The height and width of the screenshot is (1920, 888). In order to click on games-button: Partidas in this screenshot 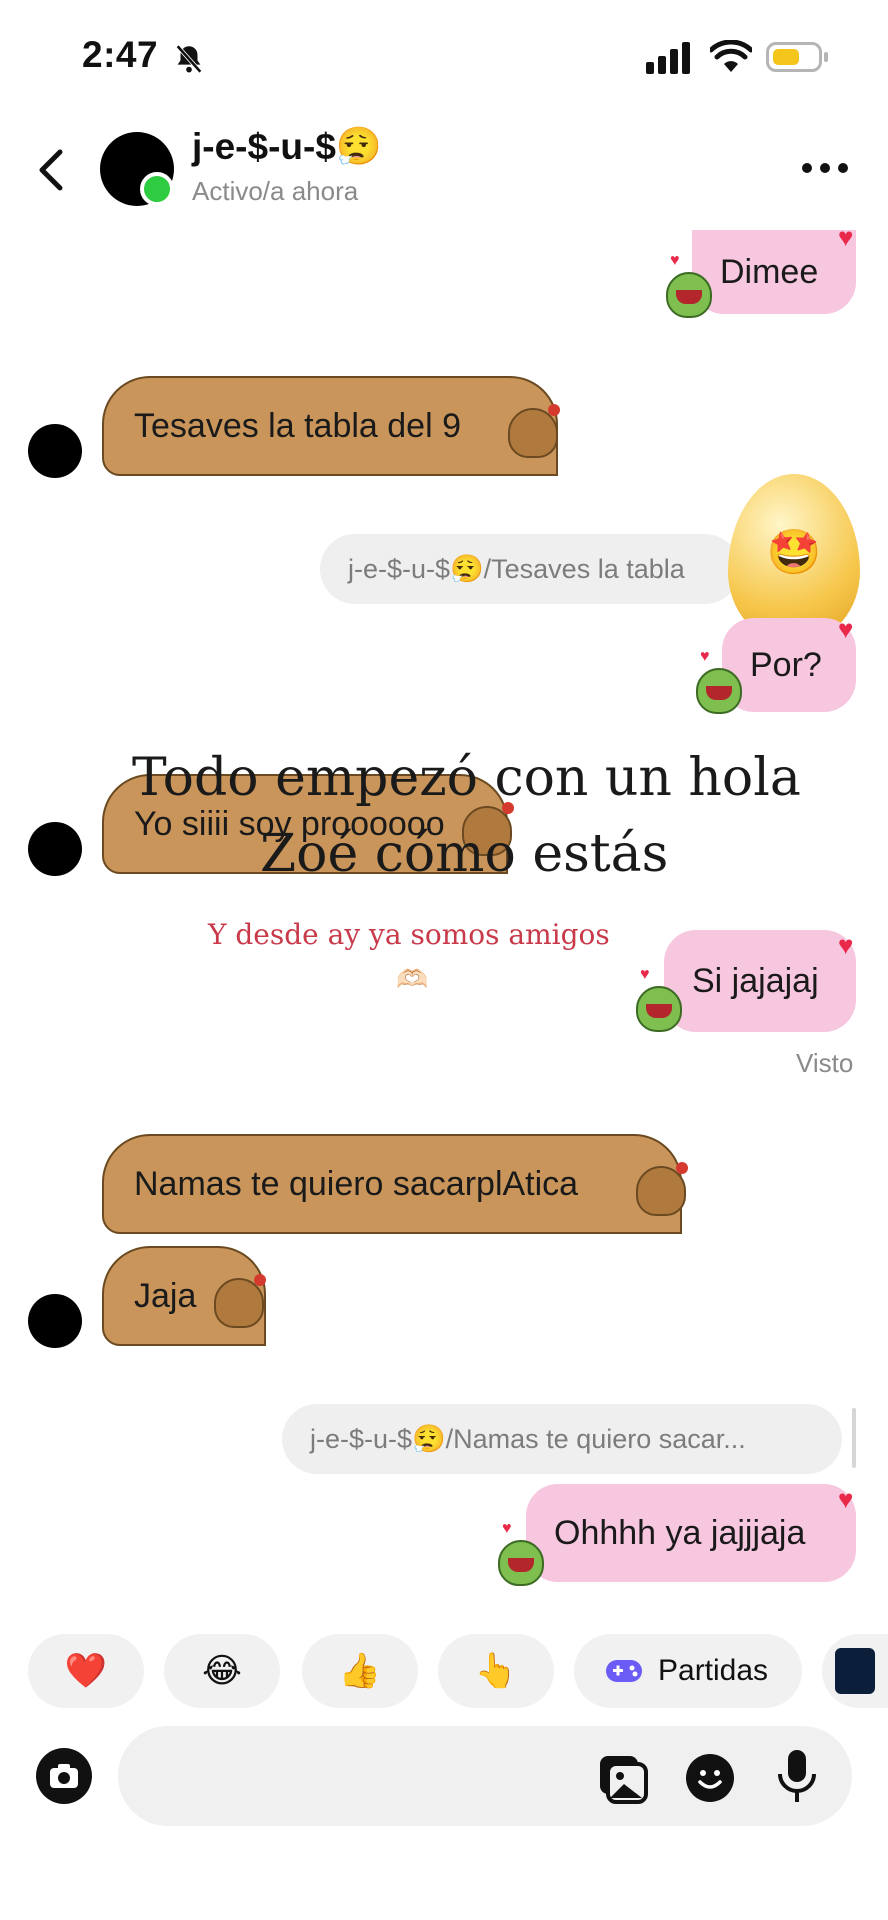, I will do `click(688, 1671)`.